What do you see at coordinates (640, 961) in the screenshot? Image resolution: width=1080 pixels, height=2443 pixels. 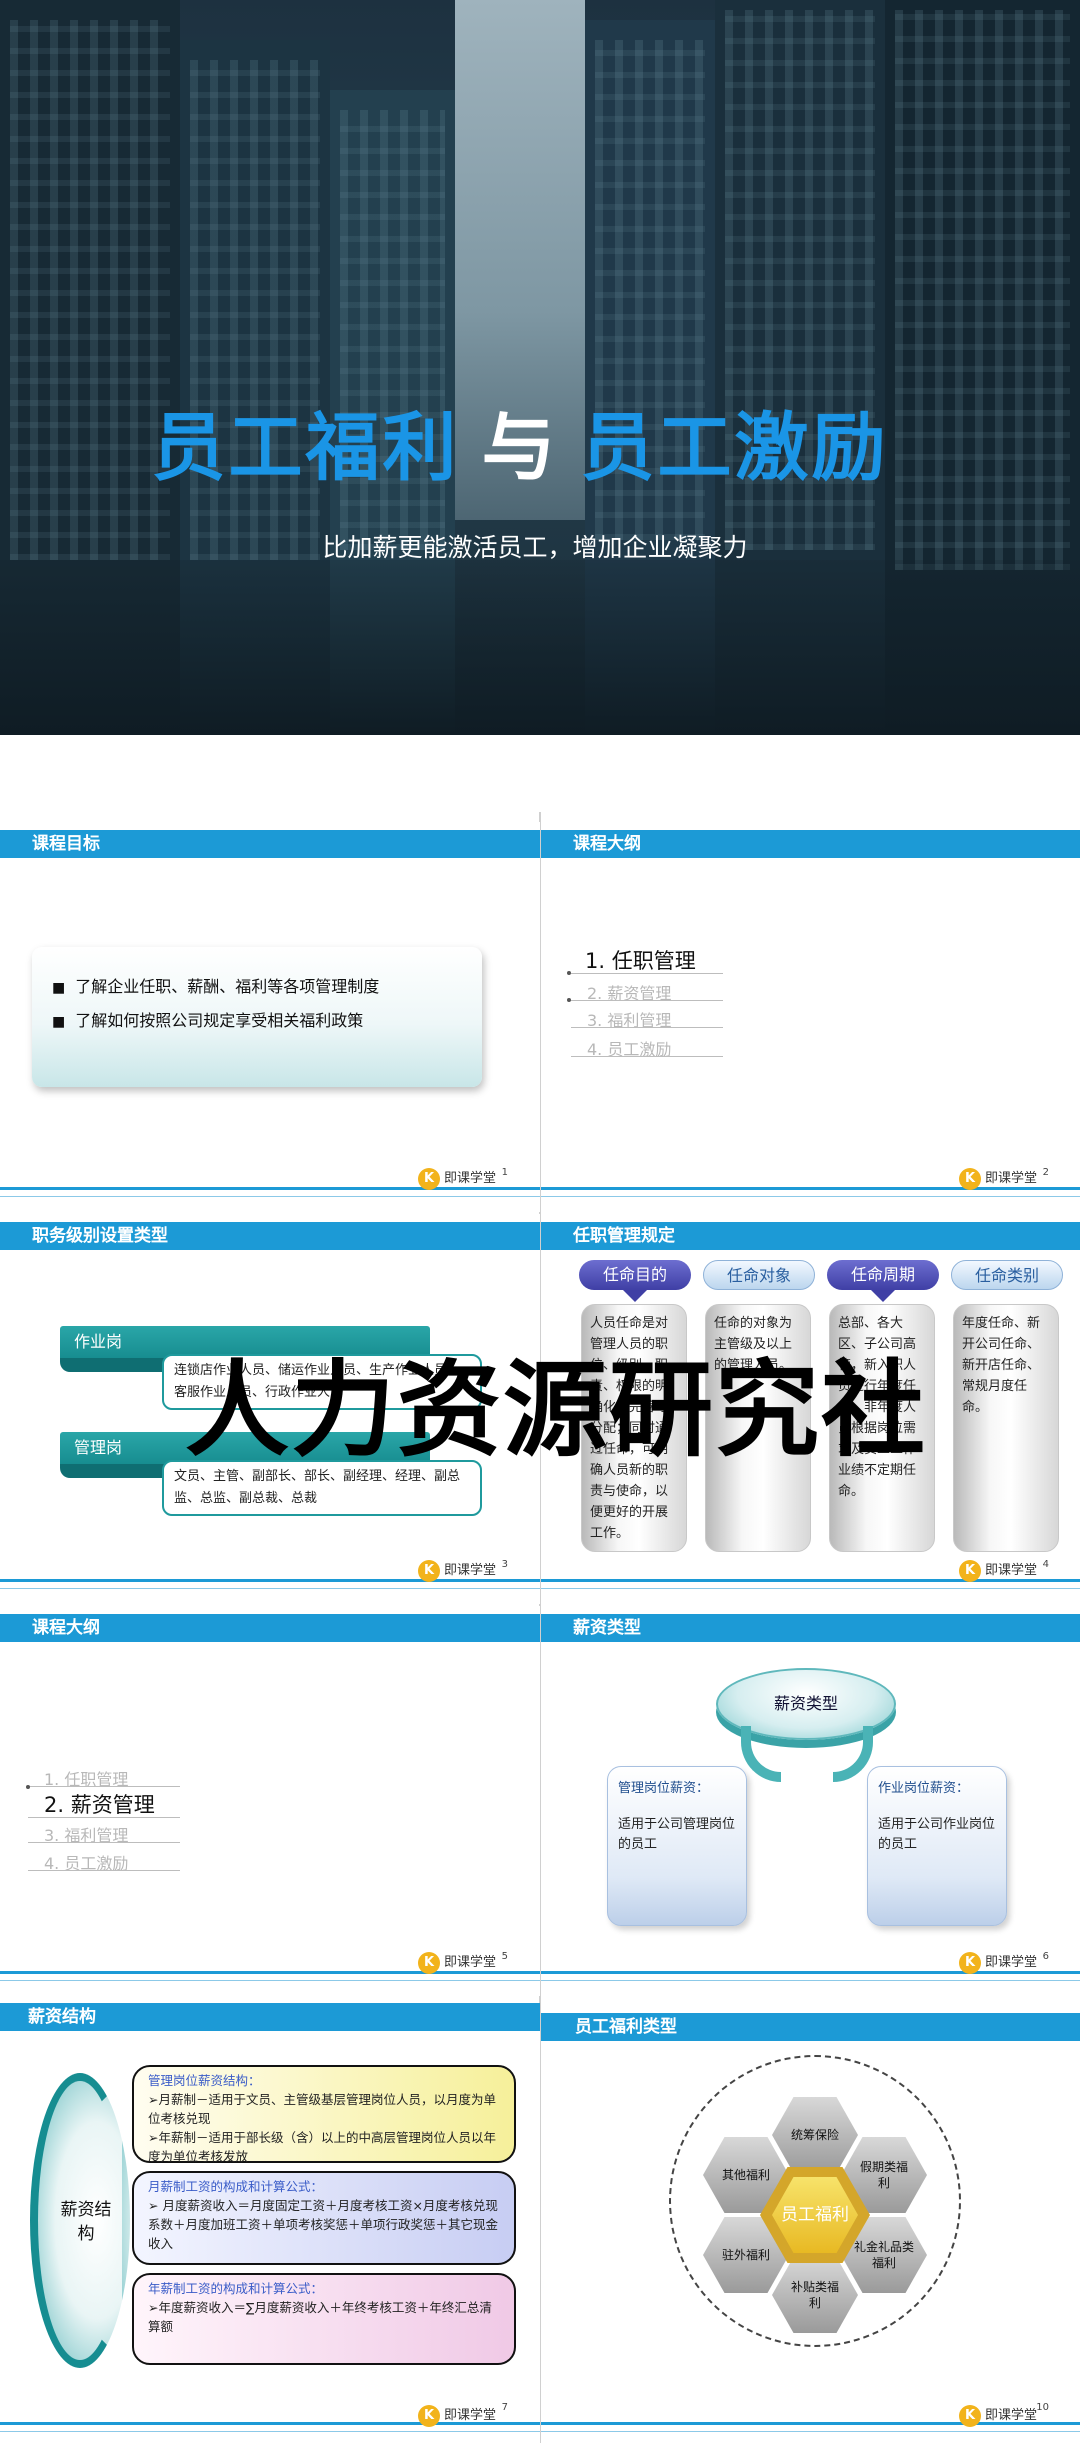 I see `outline-item-active: 1. 任职管理` at bounding box center [640, 961].